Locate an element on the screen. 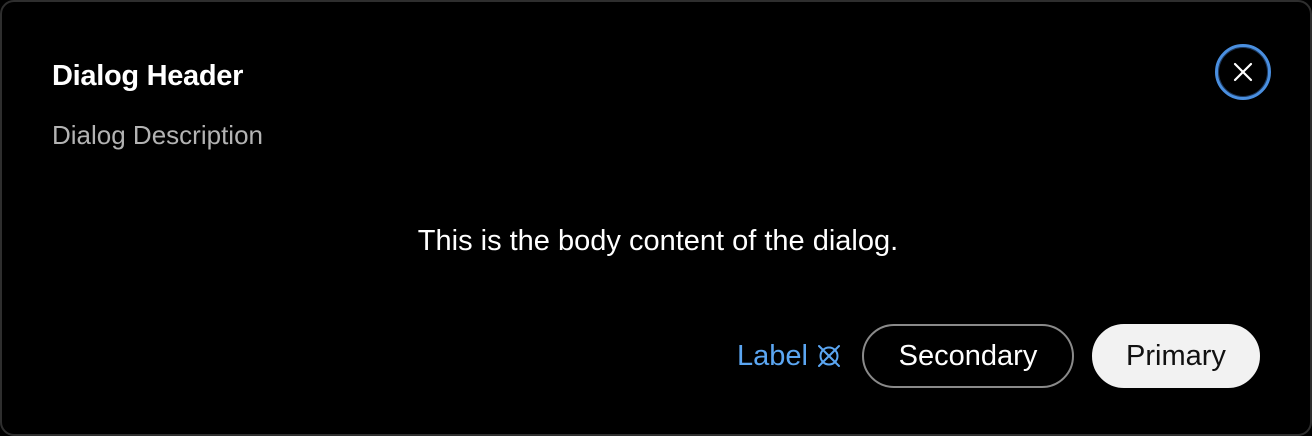 Image resolution: width=1312 pixels, height=436 pixels. primary-button: Primary is located at coordinates (1176, 356).